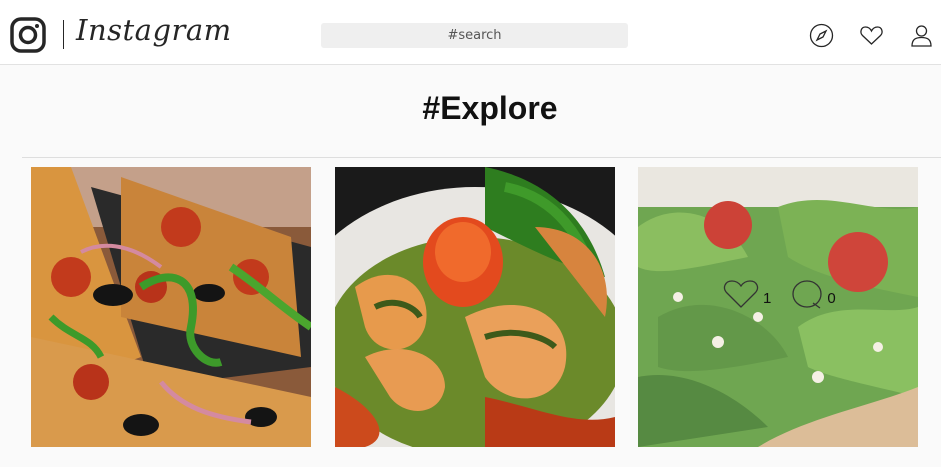 The height and width of the screenshot is (467, 941). I want to click on page-title: #Explore, so click(490, 108).